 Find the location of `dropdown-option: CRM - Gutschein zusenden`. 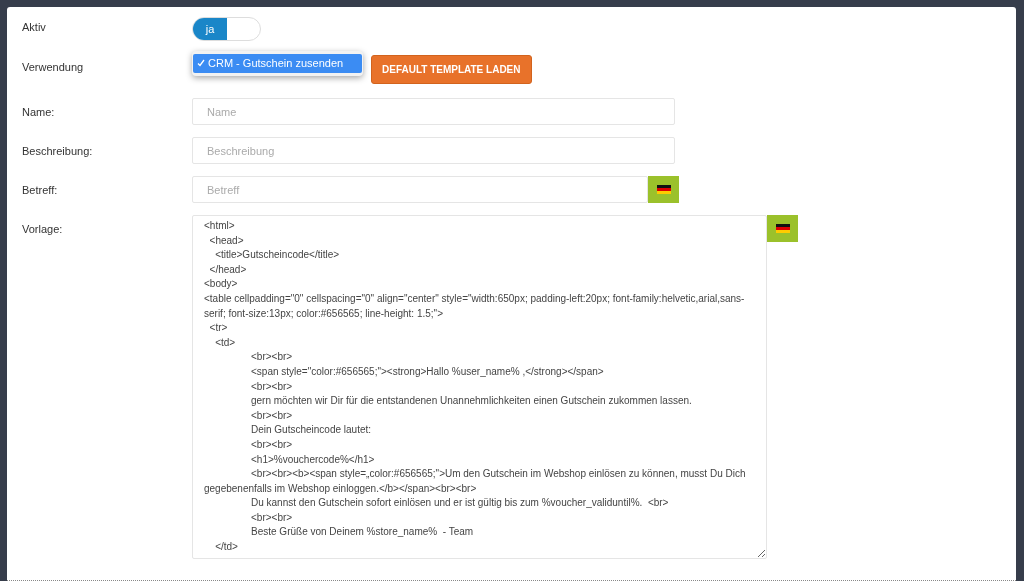

dropdown-option: CRM - Gutschein zusenden is located at coordinates (277, 63).